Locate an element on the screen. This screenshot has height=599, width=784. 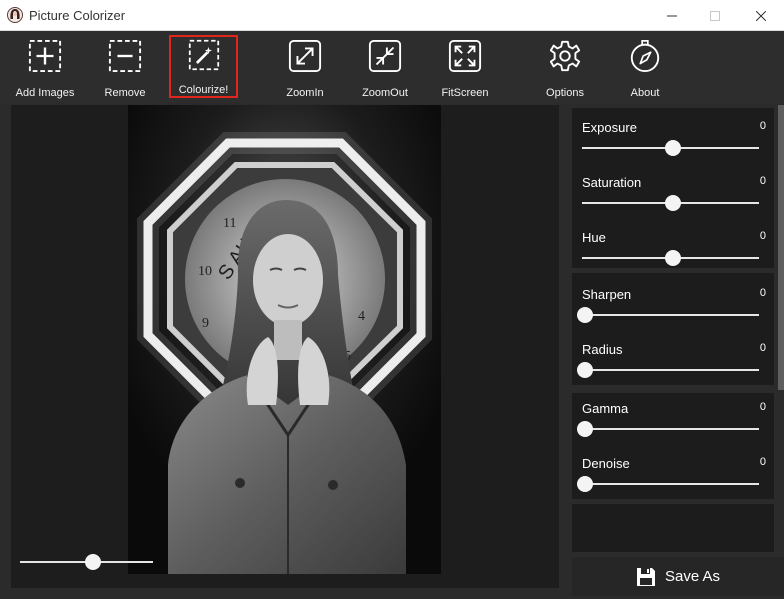
zoom-slider-thumb is located at coordinates (93, 562).